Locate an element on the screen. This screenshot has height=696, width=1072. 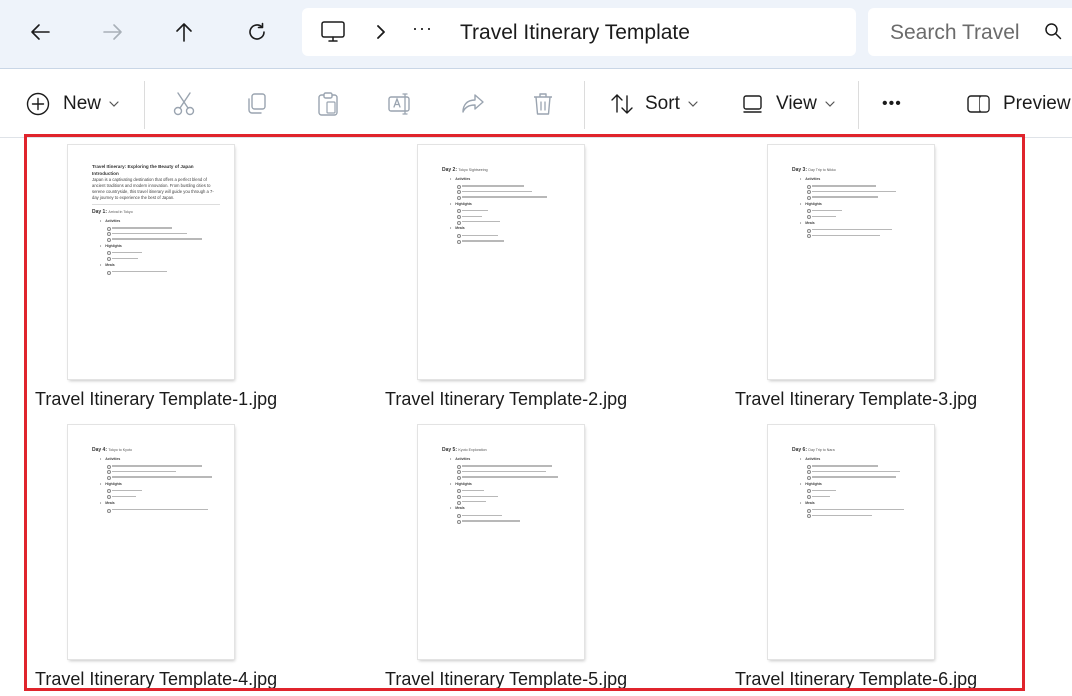
sort-button: Sort is located at coordinates (654, 104).